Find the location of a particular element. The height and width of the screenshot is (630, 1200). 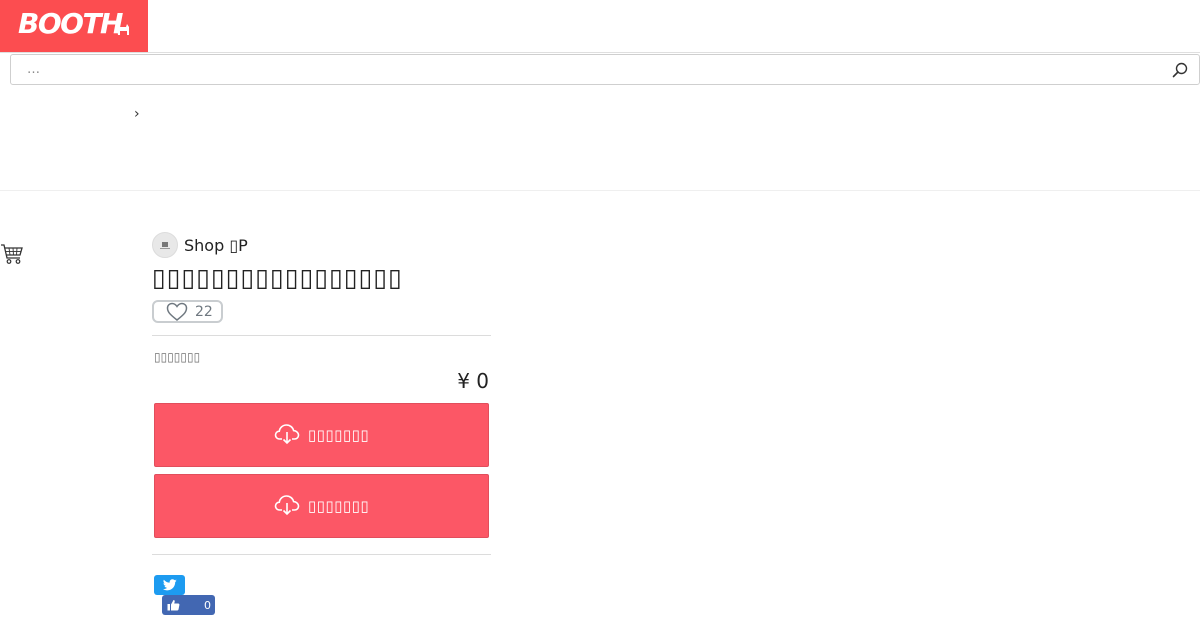

like-button: 22 is located at coordinates (187, 311).